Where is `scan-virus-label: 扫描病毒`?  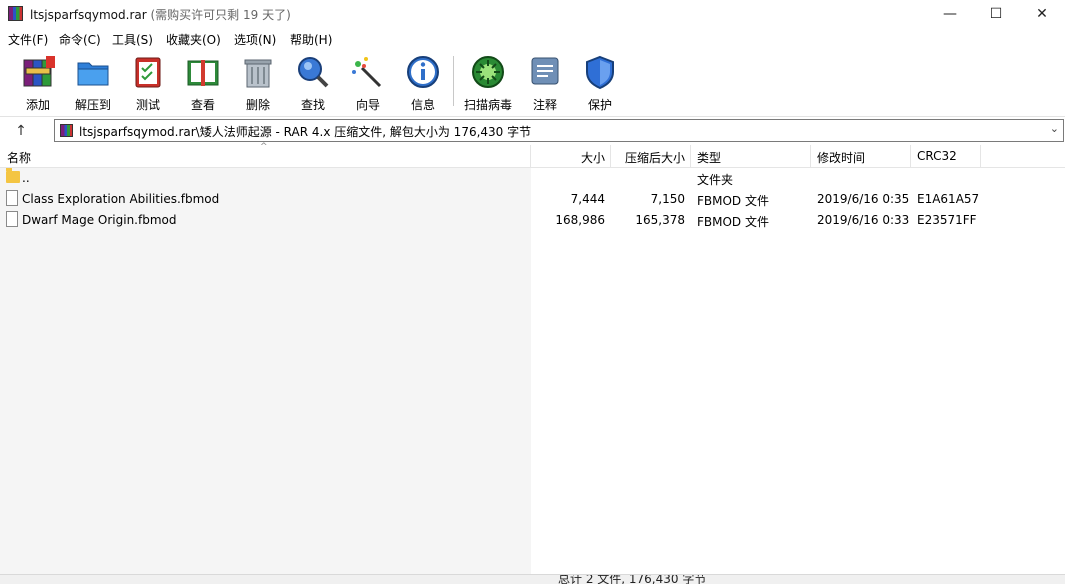 scan-virus-label: 扫描病毒 is located at coordinates (487, 105).